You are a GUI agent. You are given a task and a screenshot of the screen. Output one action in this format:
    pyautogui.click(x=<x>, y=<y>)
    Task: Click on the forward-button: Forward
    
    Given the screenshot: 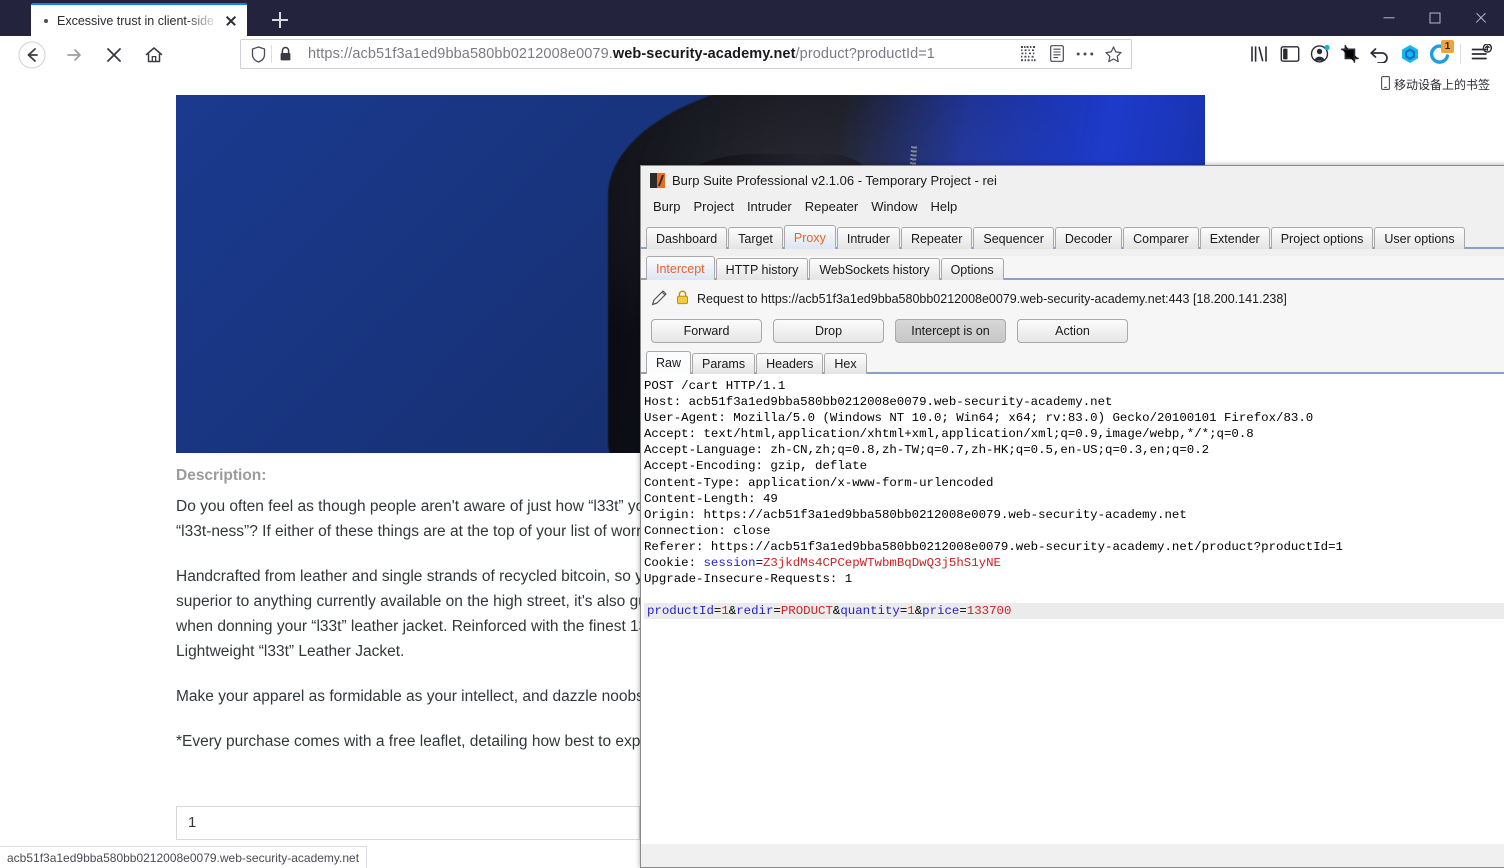 What is the action you would take?
    pyautogui.click(x=706, y=331)
    